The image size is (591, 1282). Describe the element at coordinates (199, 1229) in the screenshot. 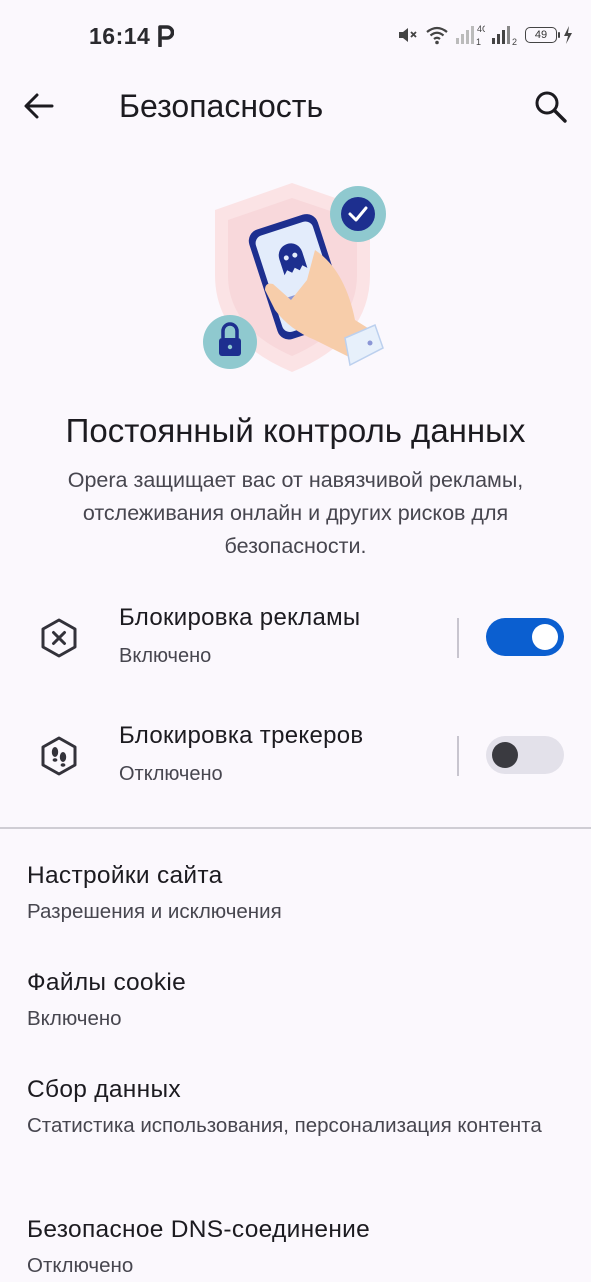

I see `secure-dns-title: Безопасное DNS-соединение` at that location.